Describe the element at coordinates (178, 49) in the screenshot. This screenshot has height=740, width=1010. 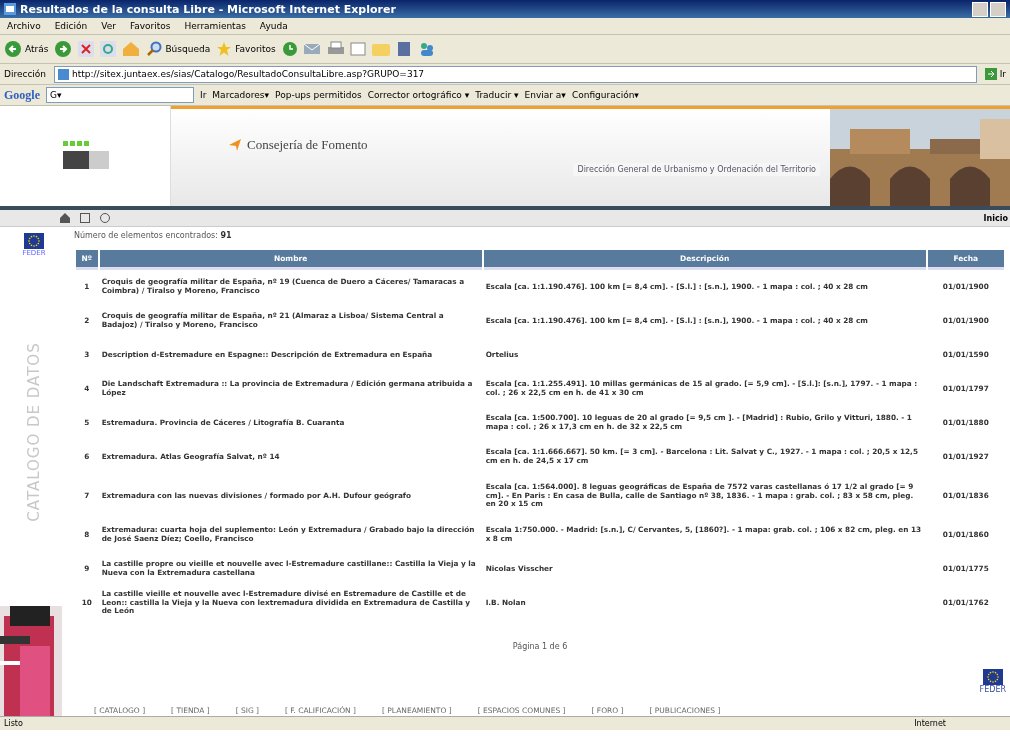
I see `search-button: Búsqueda` at that location.